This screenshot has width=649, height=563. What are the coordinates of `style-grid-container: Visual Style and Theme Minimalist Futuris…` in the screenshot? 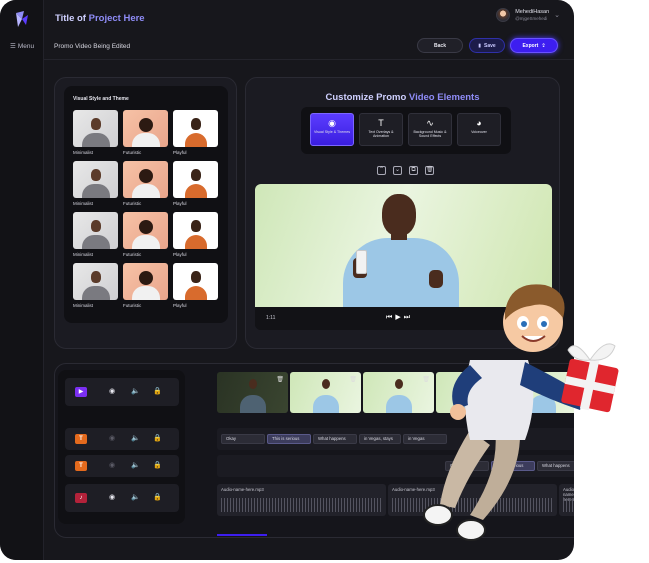 It's located at (146, 204).